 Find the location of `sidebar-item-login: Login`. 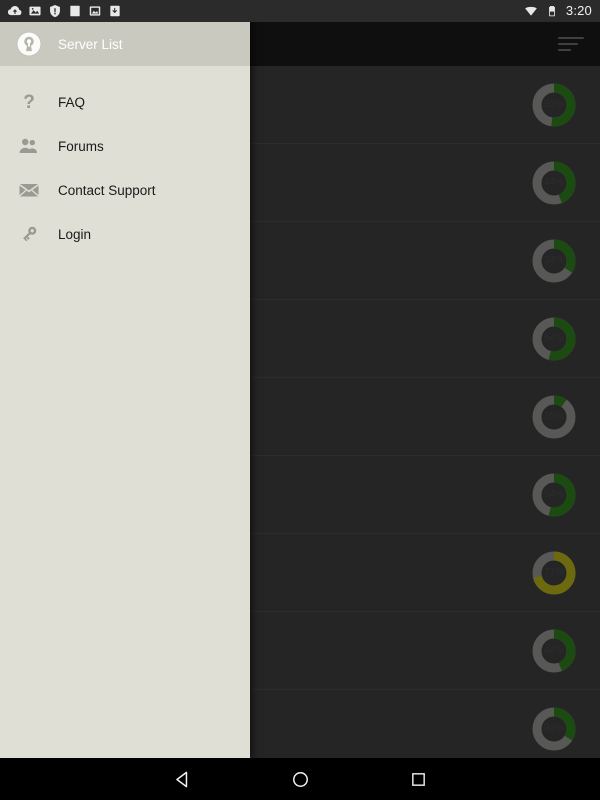

sidebar-item-login: Login is located at coordinates (125, 234).